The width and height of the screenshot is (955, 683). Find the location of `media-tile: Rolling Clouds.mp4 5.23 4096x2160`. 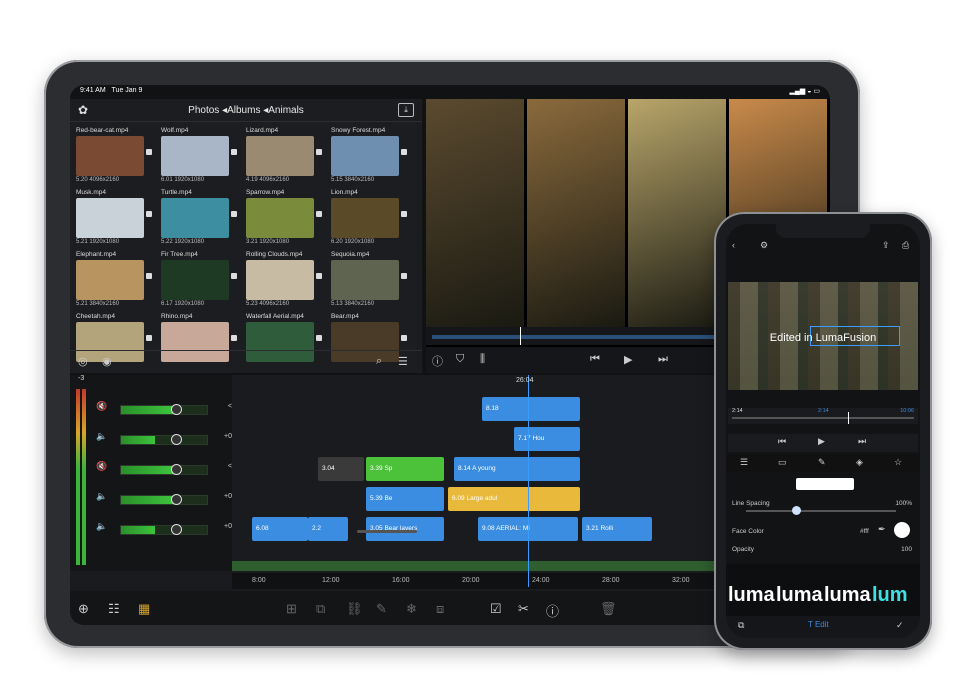

media-tile: Rolling Clouds.mp4 5.23 4096x2160 is located at coordinates (285, 281).